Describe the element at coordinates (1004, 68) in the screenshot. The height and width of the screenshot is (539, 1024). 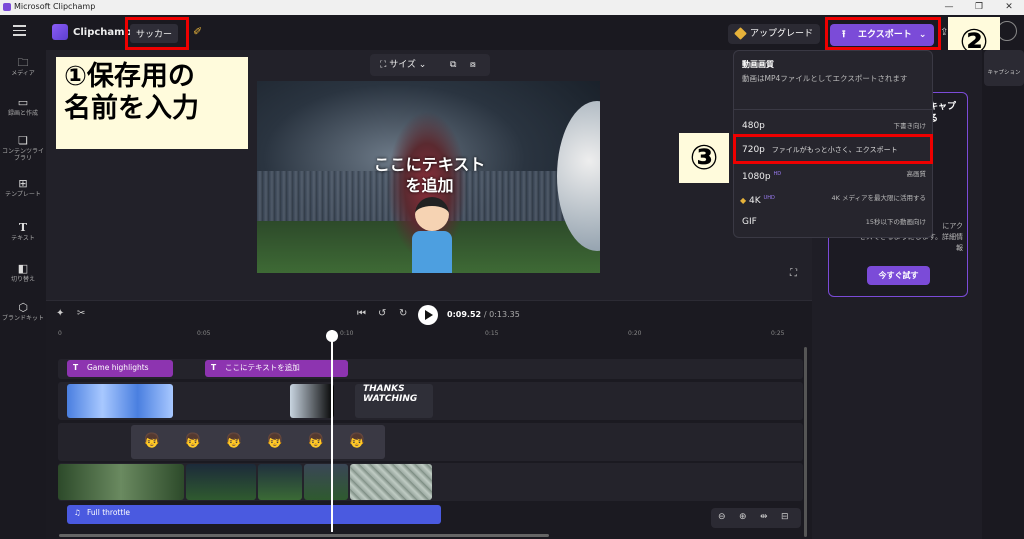
I see `captions-button: キャプション` at that location.